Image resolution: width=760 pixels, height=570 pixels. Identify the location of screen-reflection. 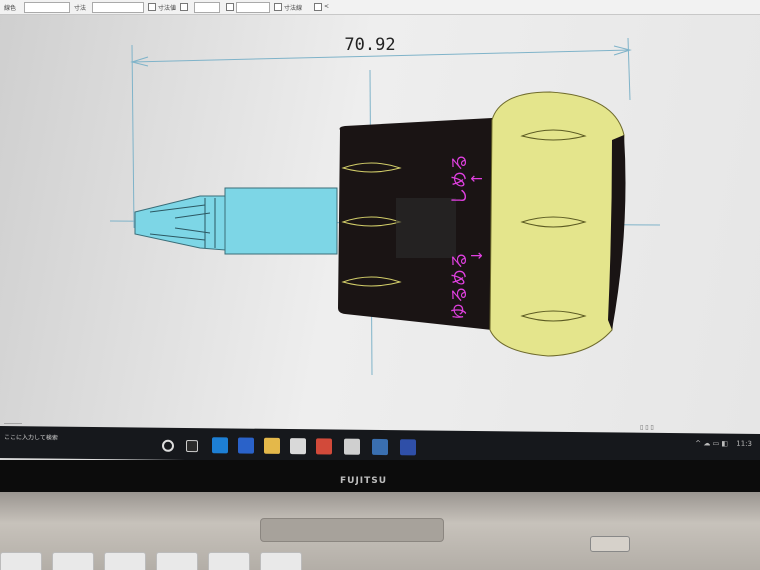
(426, 228).